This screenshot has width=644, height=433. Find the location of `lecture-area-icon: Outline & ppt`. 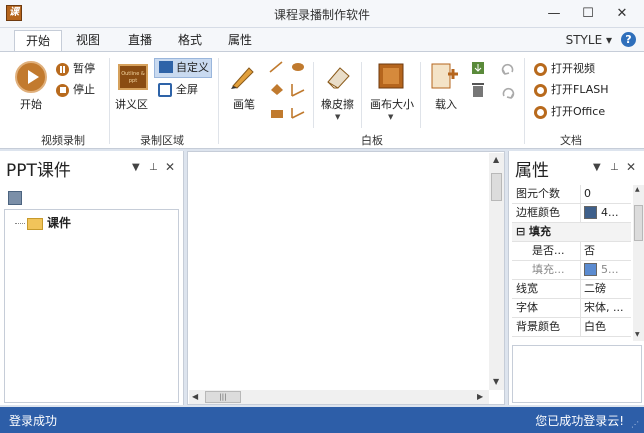

lecture-area-icon: Outline & ppt is located at coordinates (133, 77).